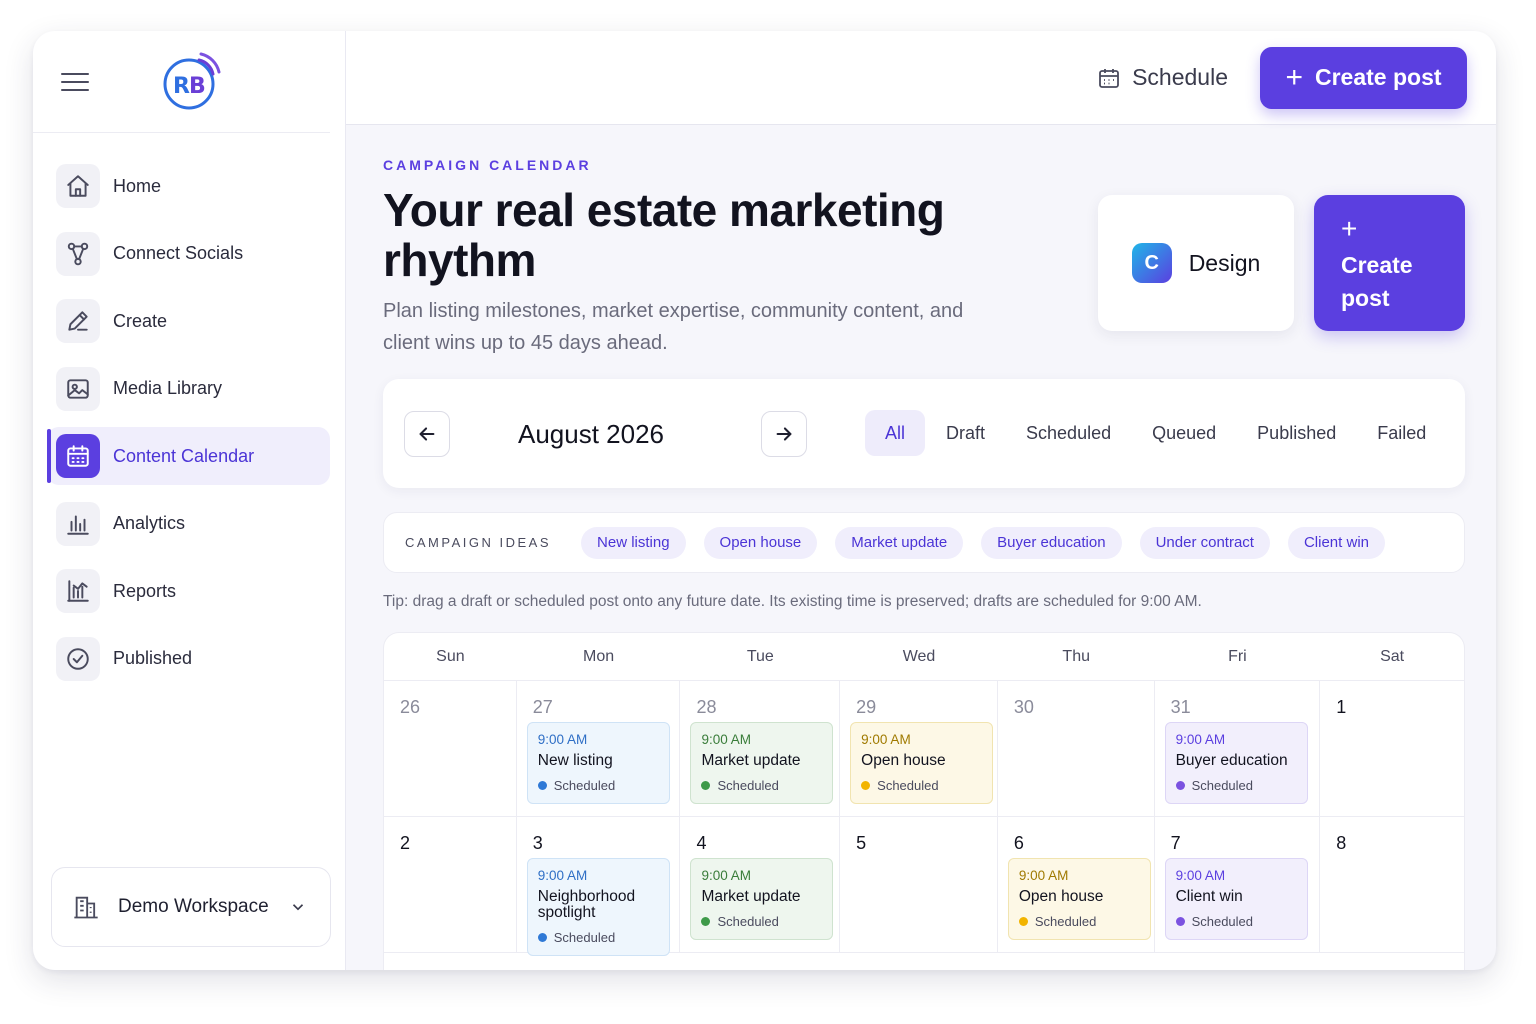  I want to click on create-post-card-button: + Create post, so click(1389, 263).